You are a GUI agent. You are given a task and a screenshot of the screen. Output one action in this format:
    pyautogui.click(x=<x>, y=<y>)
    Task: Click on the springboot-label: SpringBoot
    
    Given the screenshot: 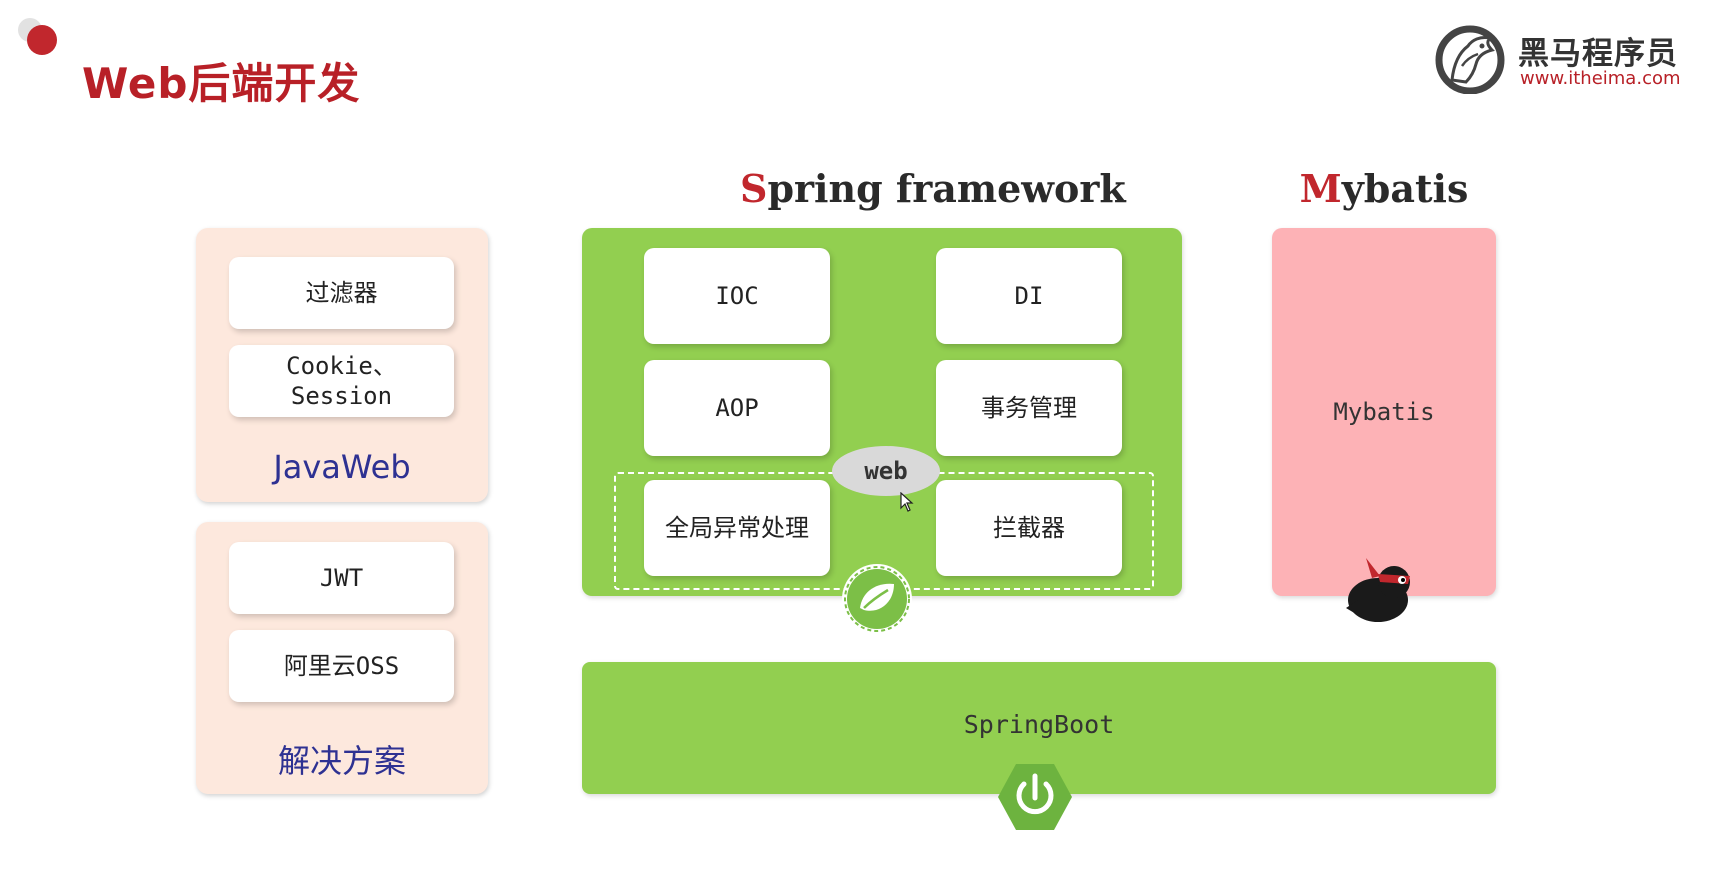 What is the action you would take?
    pyautogui.click(x=1039, y=724)
    